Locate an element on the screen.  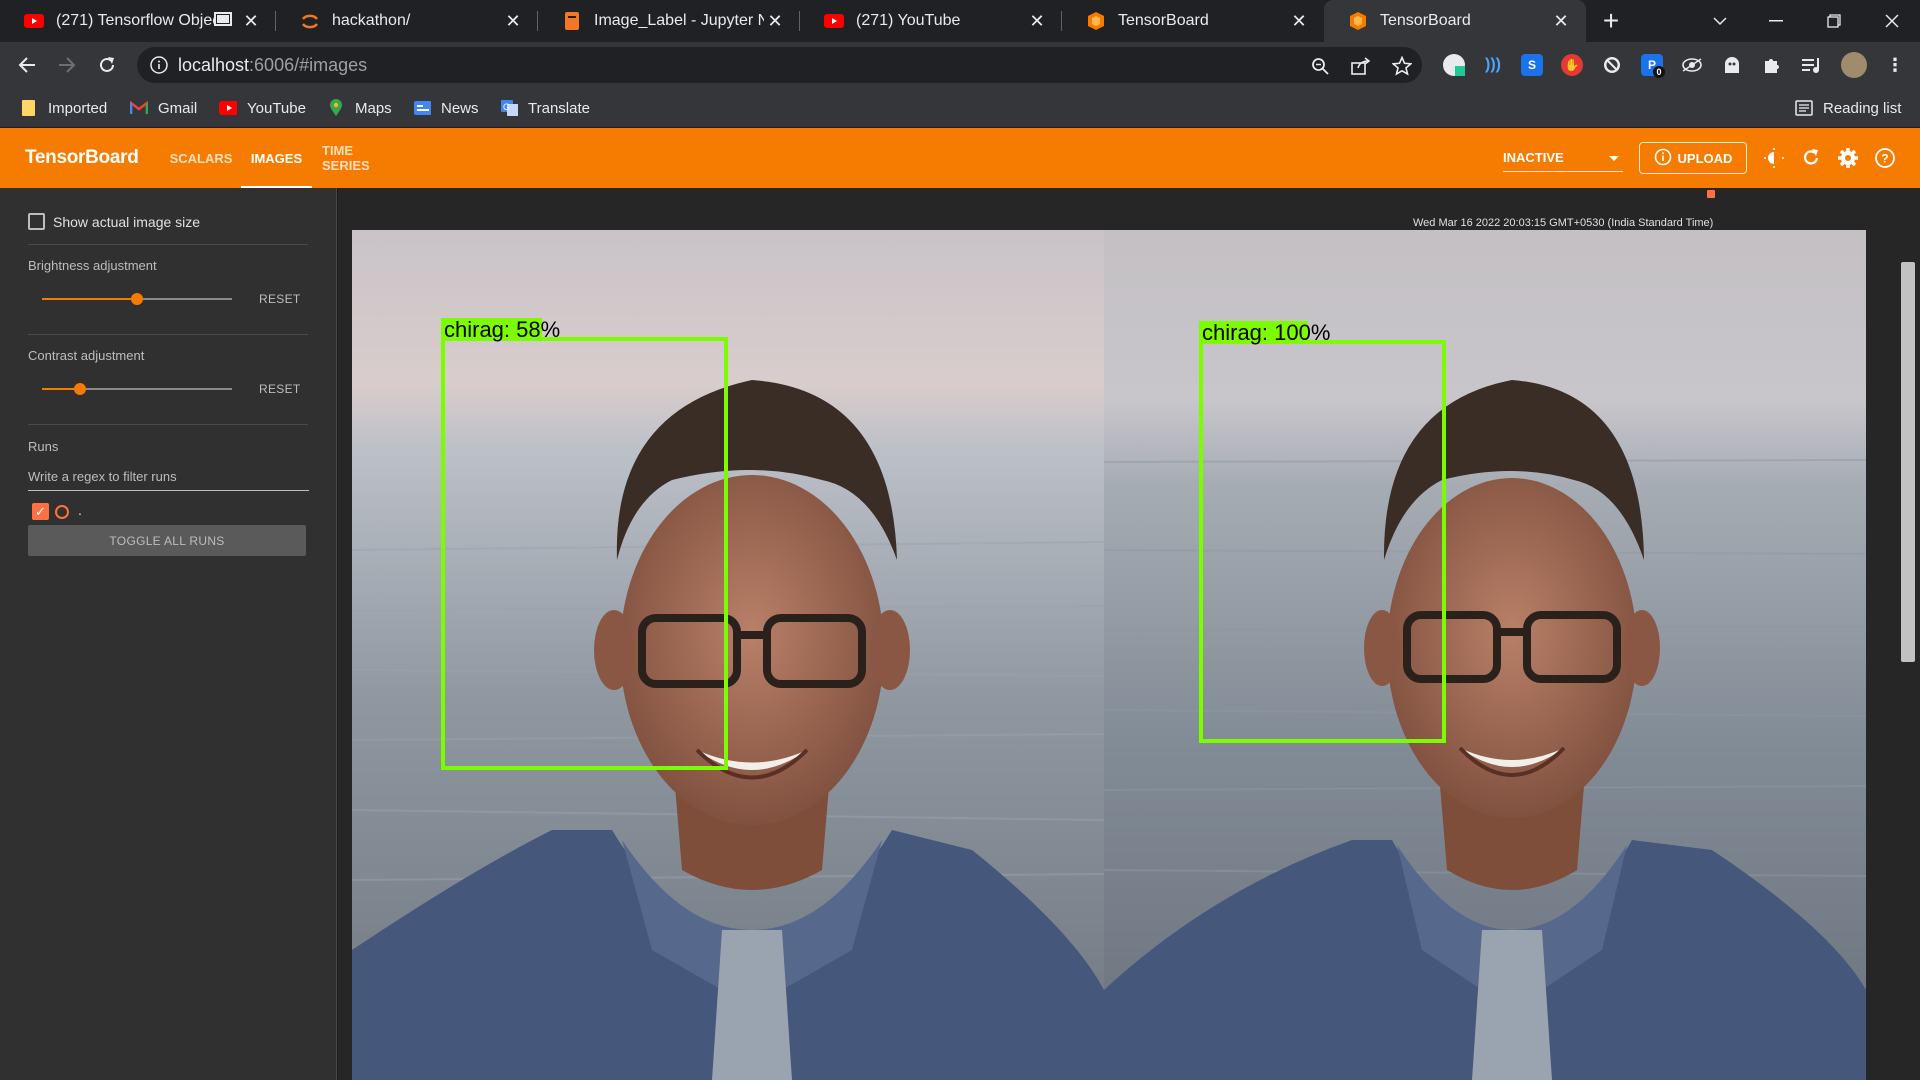
bookmark-label: Translate is located at coordinates (559, 108).